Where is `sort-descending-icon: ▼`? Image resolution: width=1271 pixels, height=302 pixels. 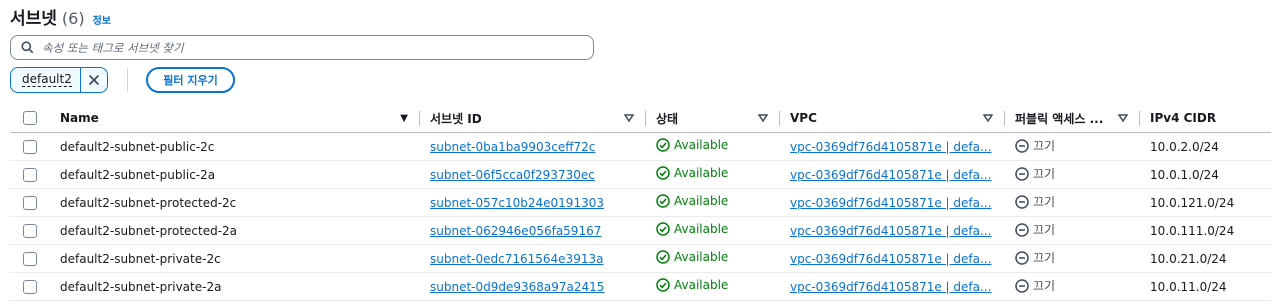 sort-descending-icon: ▼ is located at coordinates (404, 118).